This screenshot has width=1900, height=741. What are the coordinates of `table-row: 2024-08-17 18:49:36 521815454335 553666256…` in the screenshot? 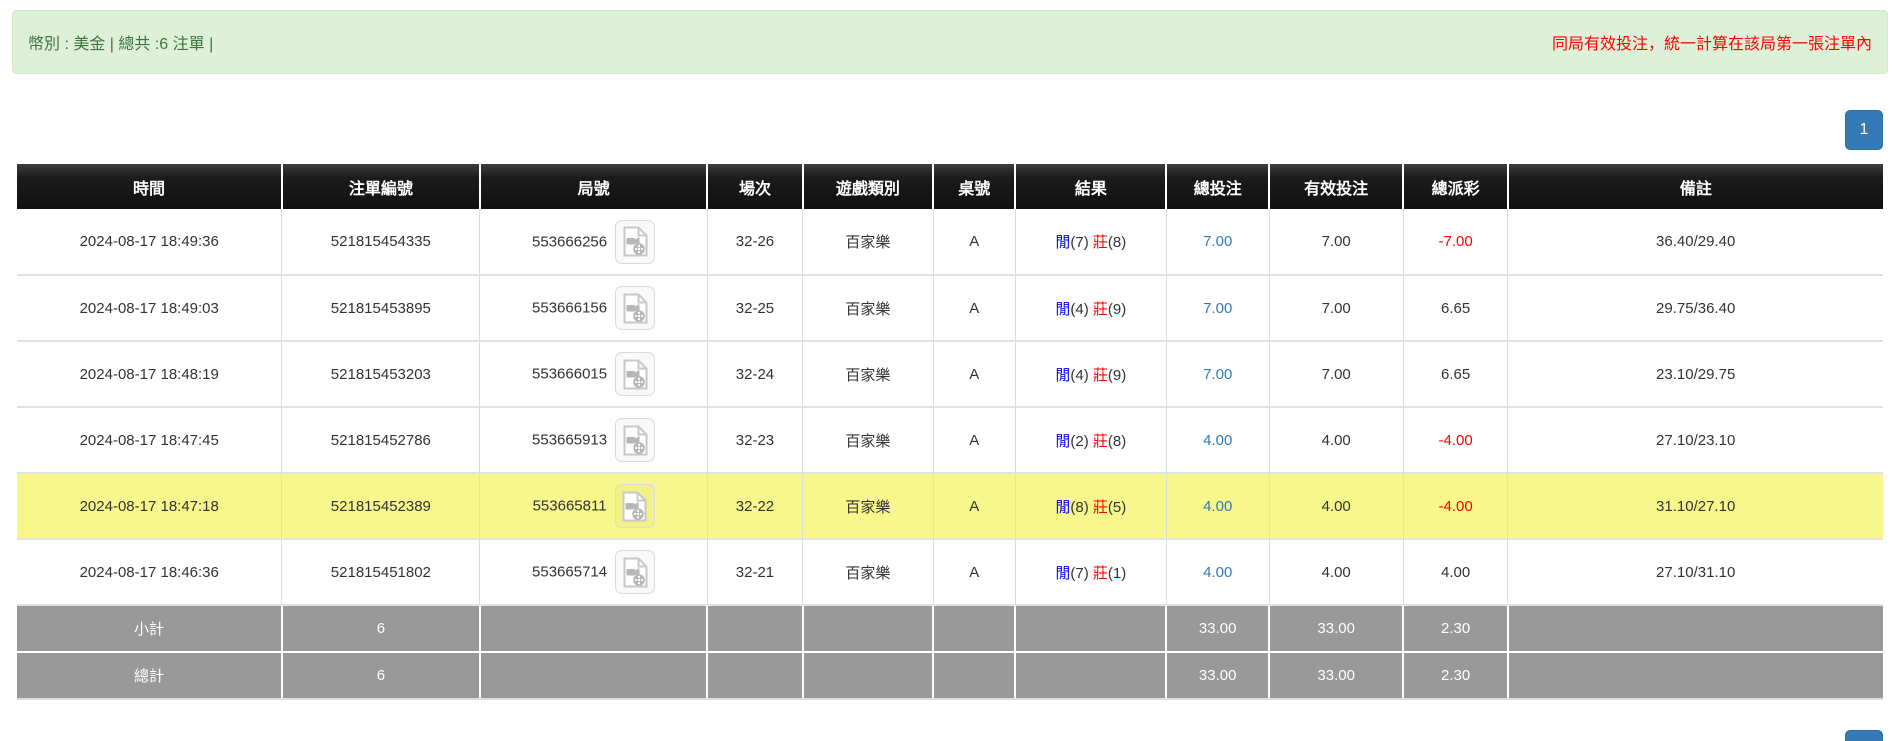 It's located at (950, 242).